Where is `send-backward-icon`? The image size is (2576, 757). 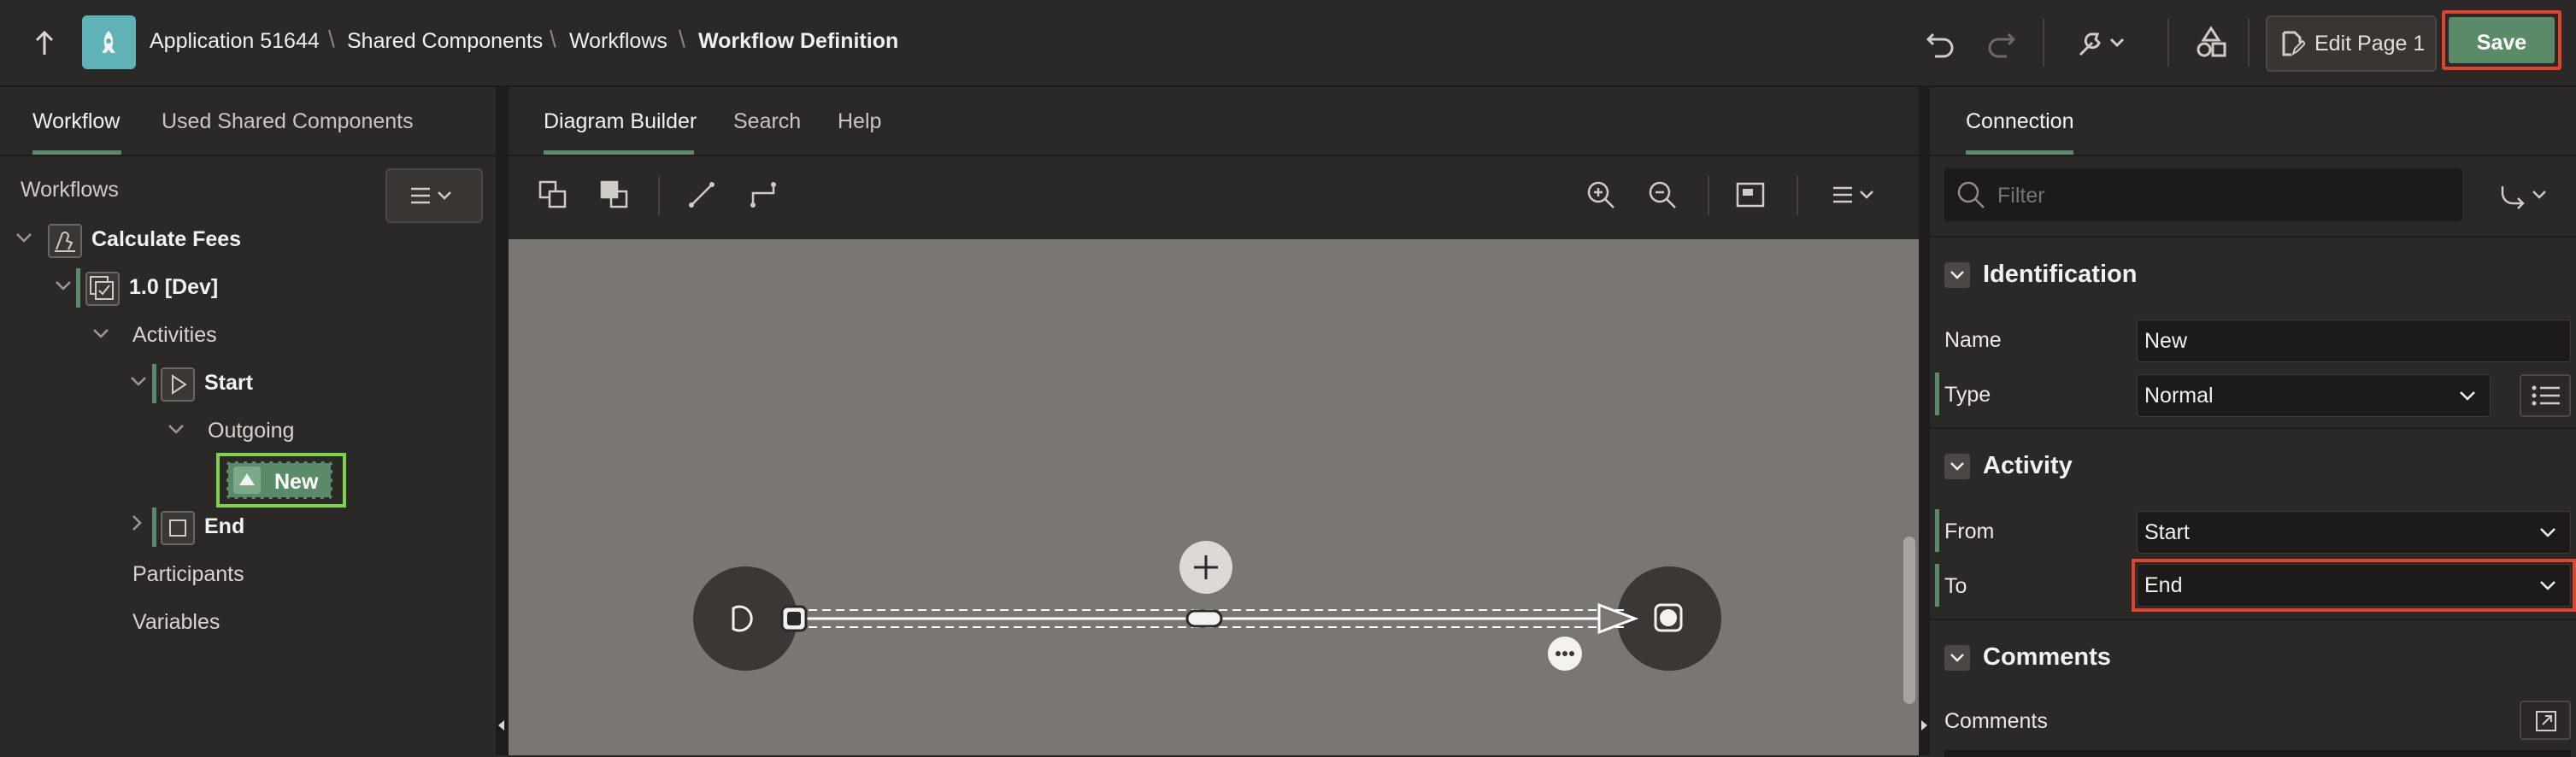
send-backward-icon is located at coordinates (614, 194).